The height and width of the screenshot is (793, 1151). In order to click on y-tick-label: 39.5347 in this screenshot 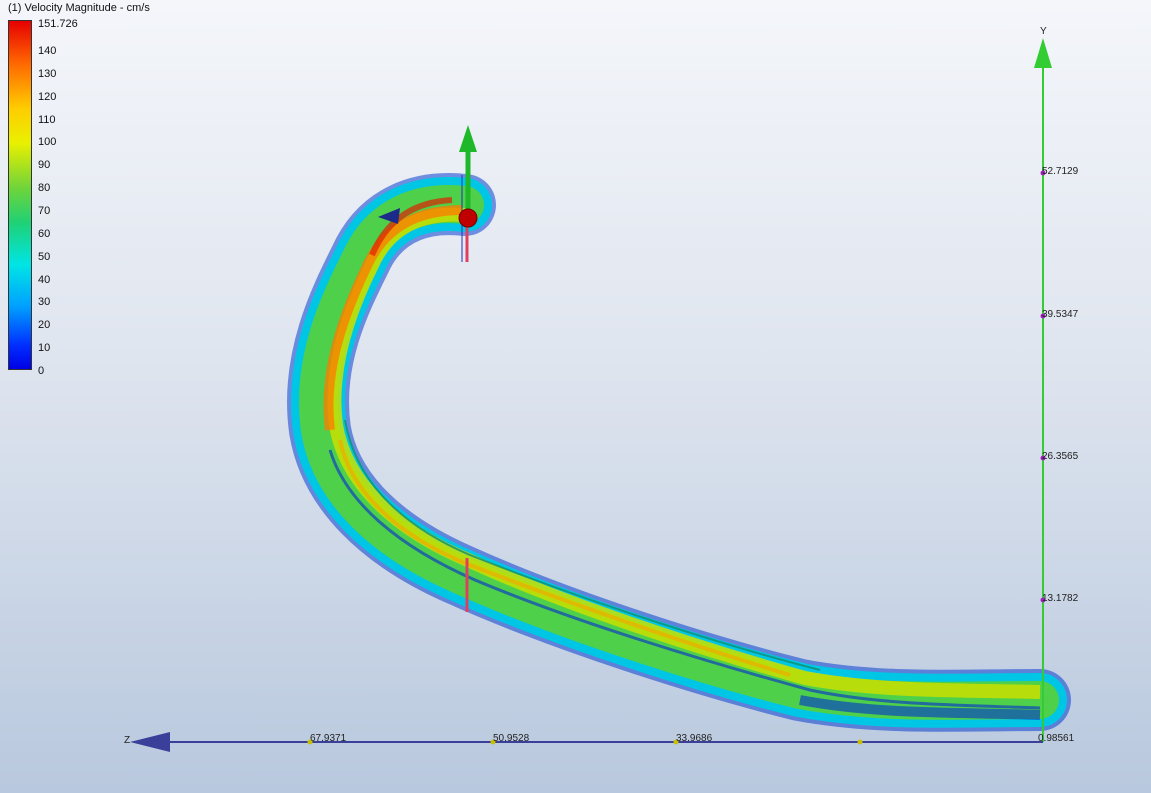, I will do `click(1060, 314)`.